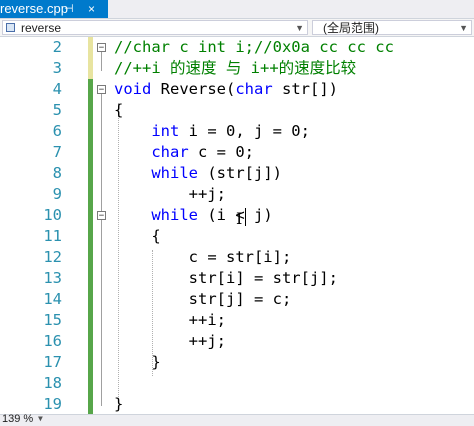  I want to click on code-line: char c = 0;, so click(184, 152).